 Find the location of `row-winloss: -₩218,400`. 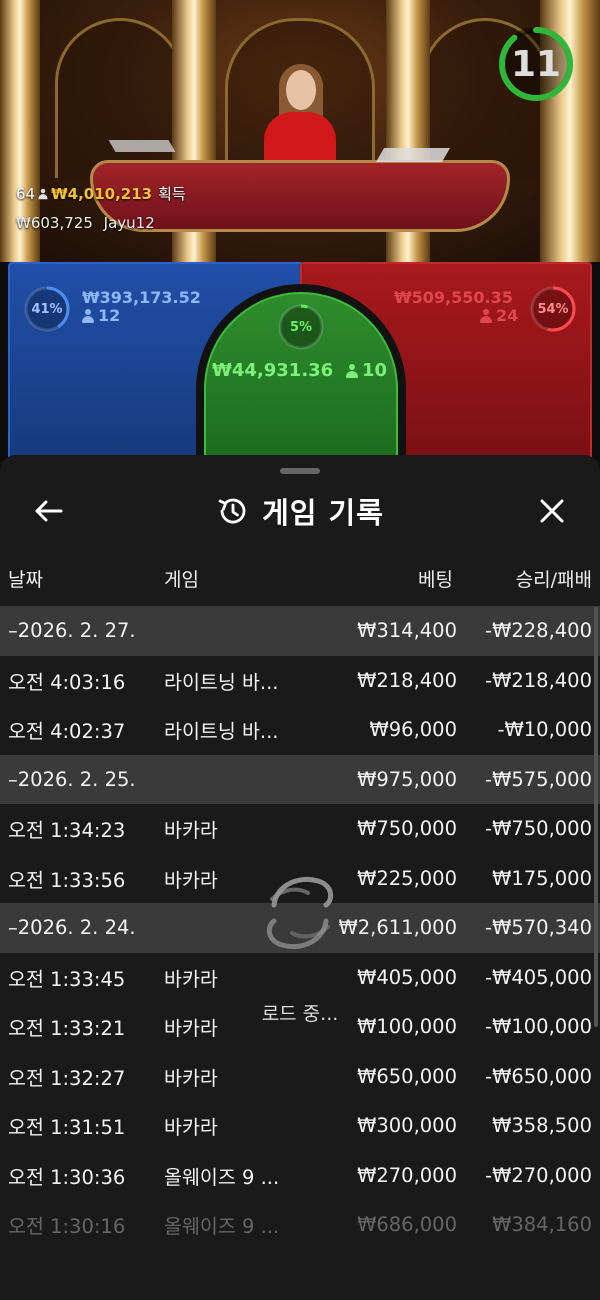

row-winloss: -₩218,400 is located at coordinates (538, 680).